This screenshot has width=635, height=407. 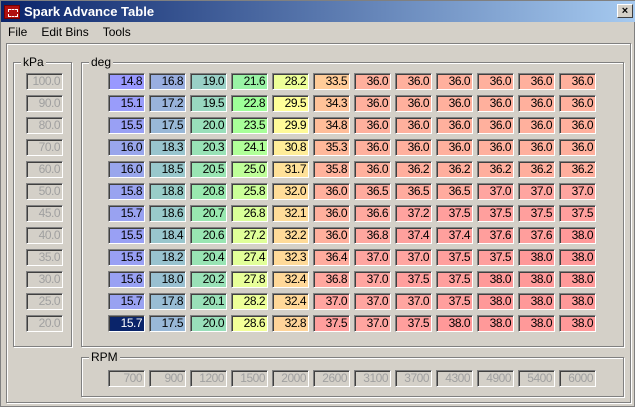 What do you see at coordinates (413, 213) in the screenshot?
I see `table-cell: 37.2` at bounding box center [413, 213].